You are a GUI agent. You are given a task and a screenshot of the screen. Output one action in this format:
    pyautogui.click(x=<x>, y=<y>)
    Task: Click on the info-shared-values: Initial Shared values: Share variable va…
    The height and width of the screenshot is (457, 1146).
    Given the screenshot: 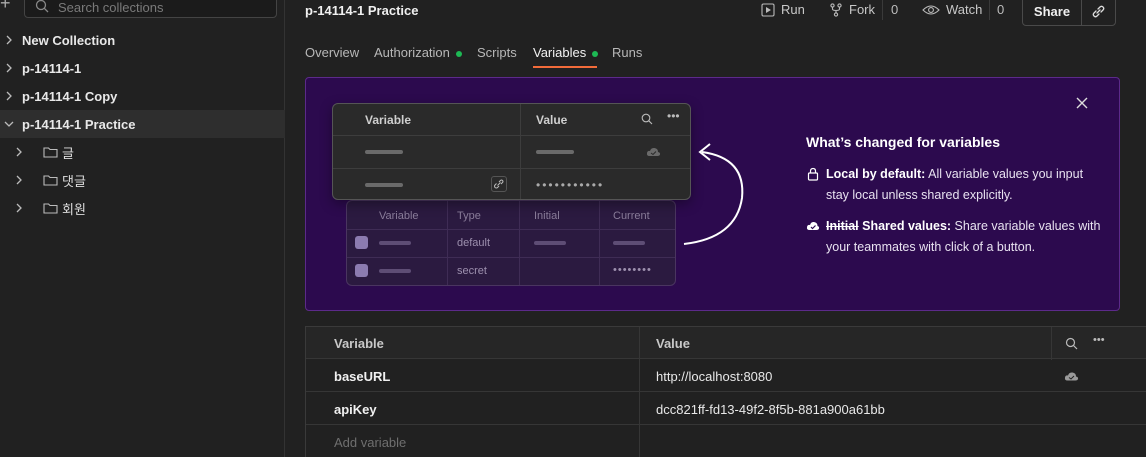 What is the action you would take?
    pyautogui.click(x=956, y=237)
    